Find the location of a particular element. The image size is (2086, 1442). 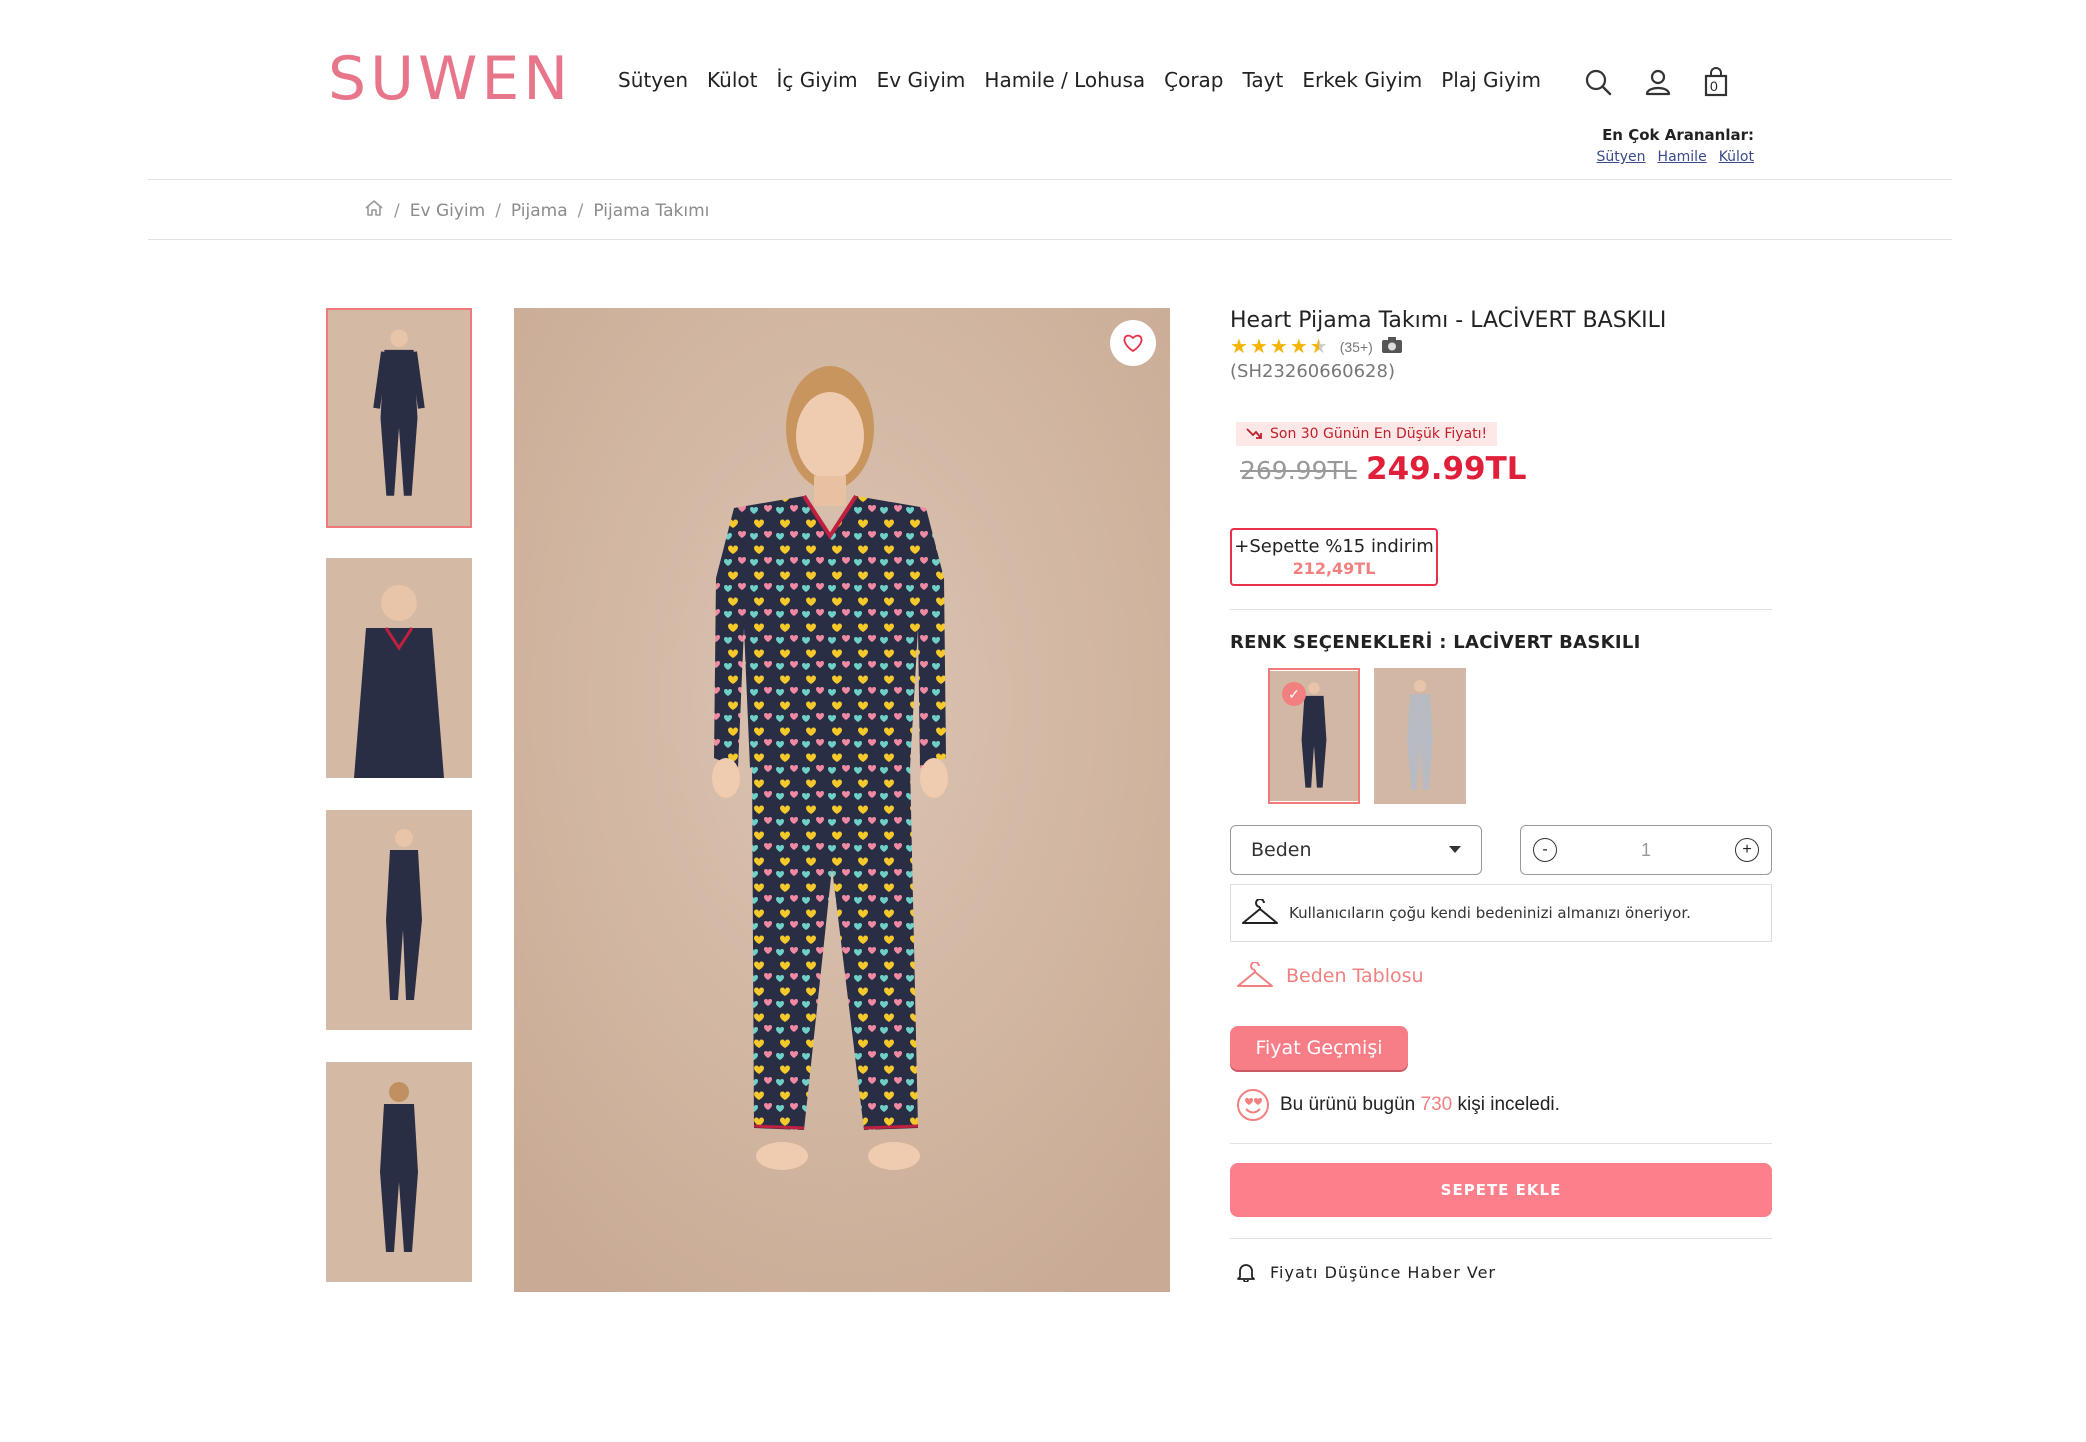

breadcrumb-pijama: Pijama is located at coordinates (539, 211).